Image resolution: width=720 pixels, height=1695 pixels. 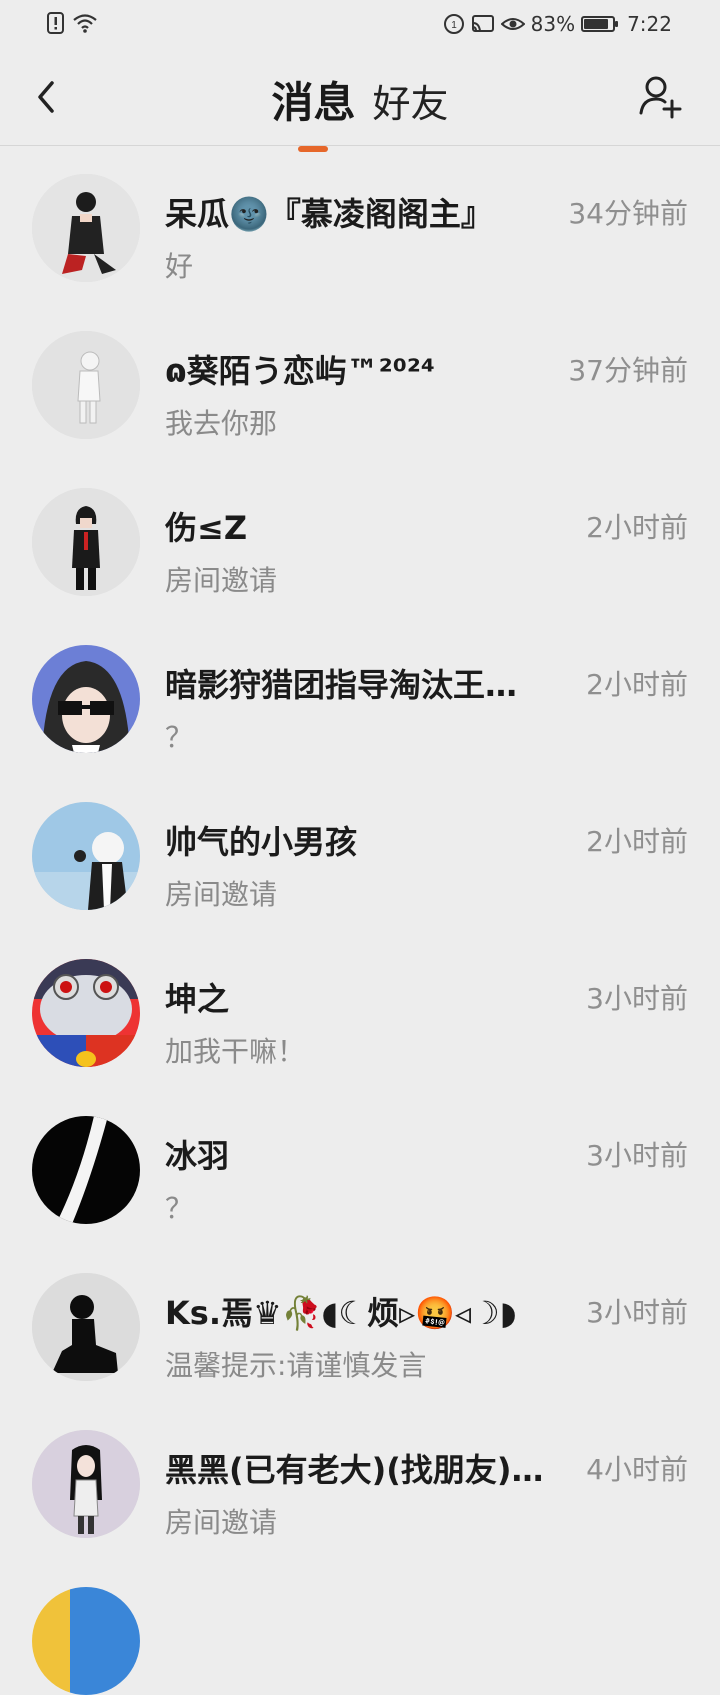 I want to click on conversation-row: 帅气的小男孩 房间邀请 2小时前, so click(x=360, y=853).